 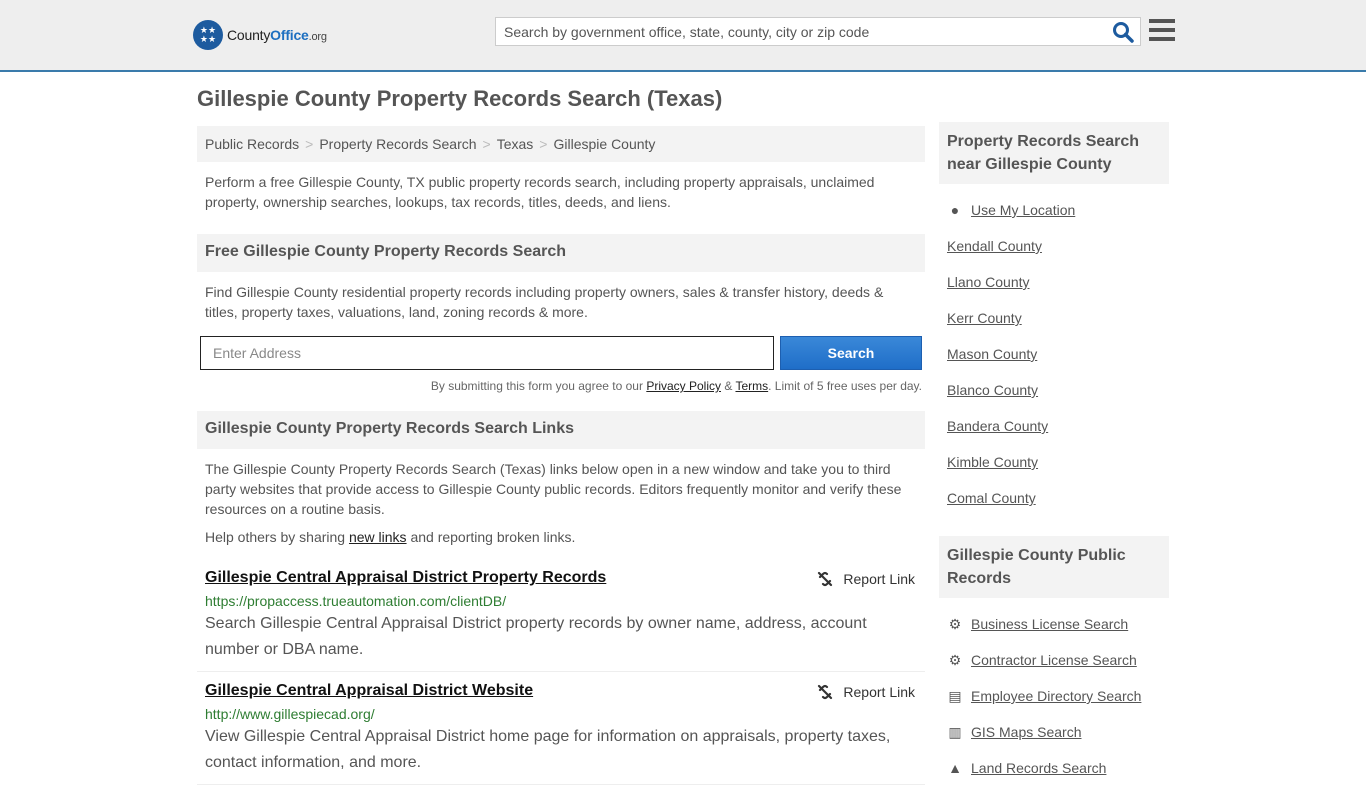 What do you see at coordinates (491, 537) in the screenshot?
I see `help-suffix: and reporting broken links.` at bounding box center [491, 537].